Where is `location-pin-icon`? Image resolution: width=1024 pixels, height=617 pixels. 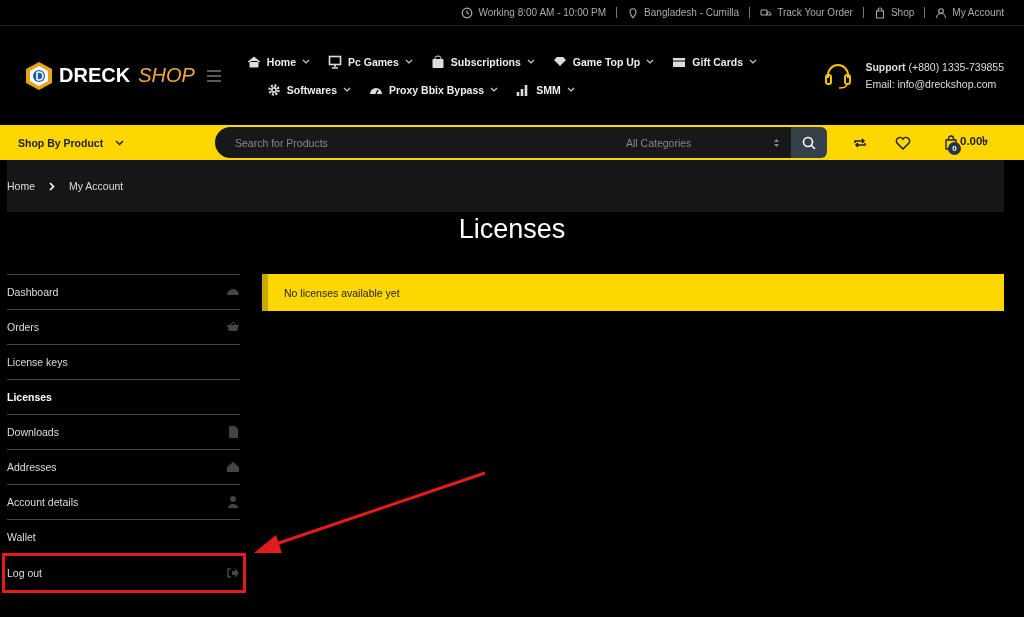
location-pin-icon is located at coordinates (633, 12).